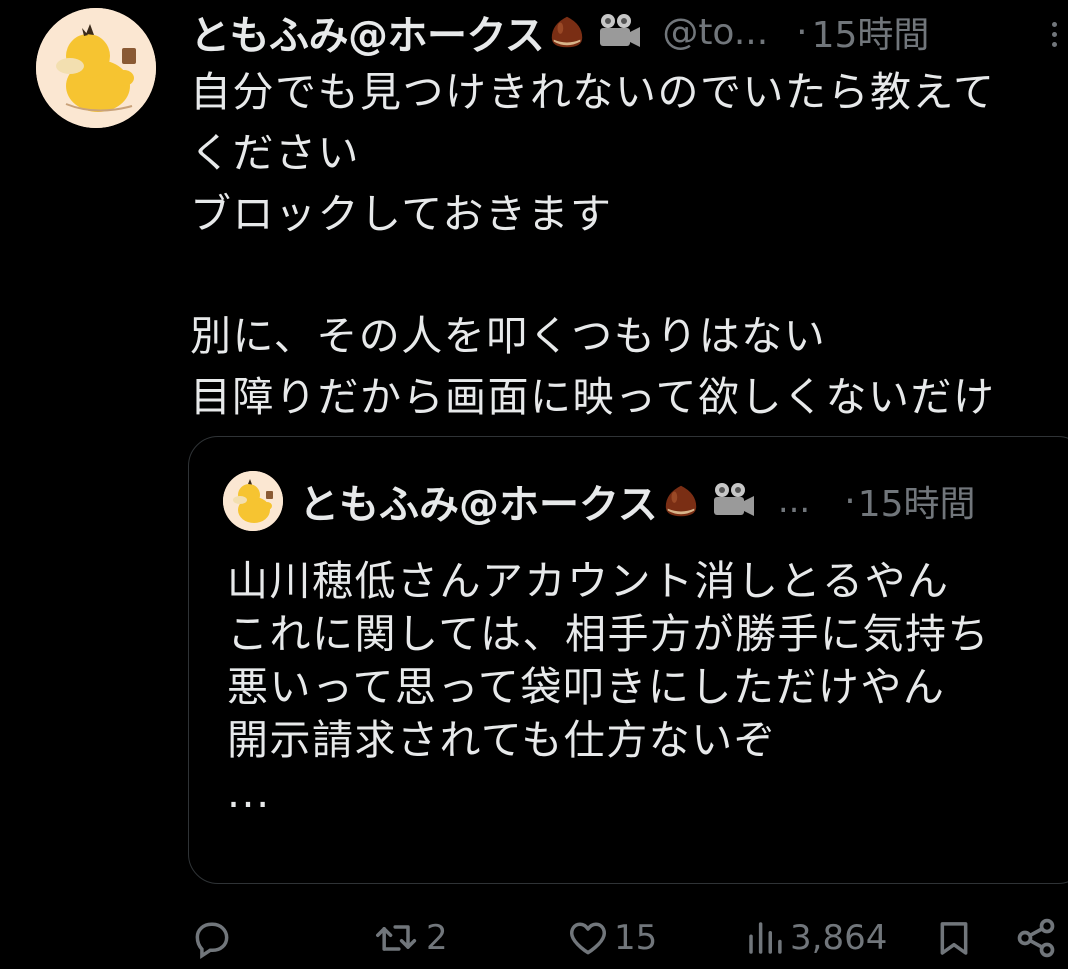 Image resolution: width=1068 pixels, height=969 pixels. What do you see at coordinates (593, 92) in the screenshot?
I see `tweet-text-line: 自分でも見つけきれないのでいたら教えて` at bounding box center [593, 92].